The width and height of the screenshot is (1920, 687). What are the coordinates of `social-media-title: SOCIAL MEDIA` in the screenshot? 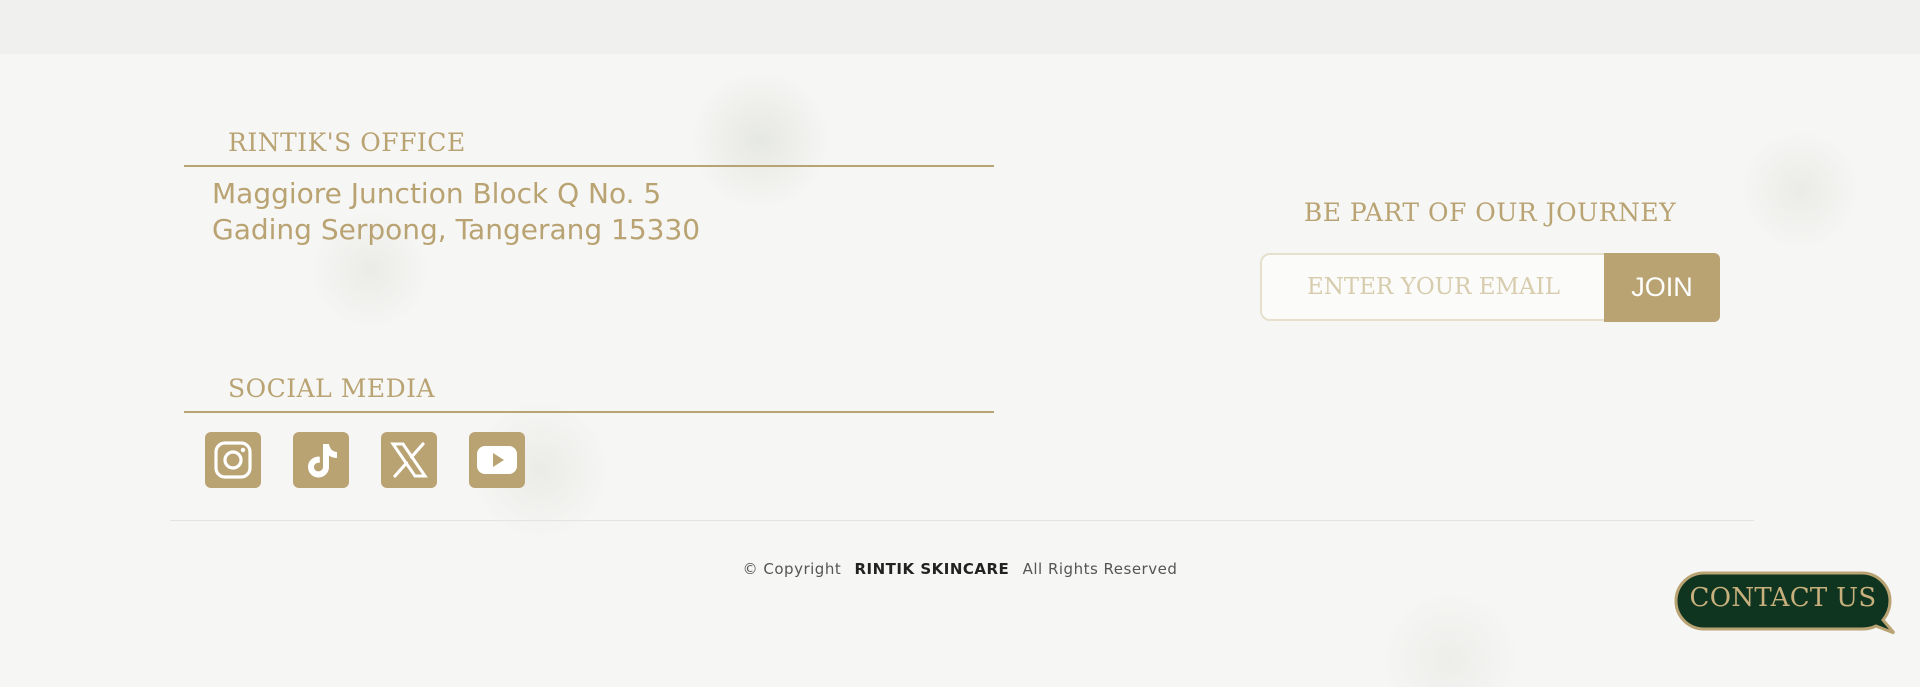 It's located at (332, 388).